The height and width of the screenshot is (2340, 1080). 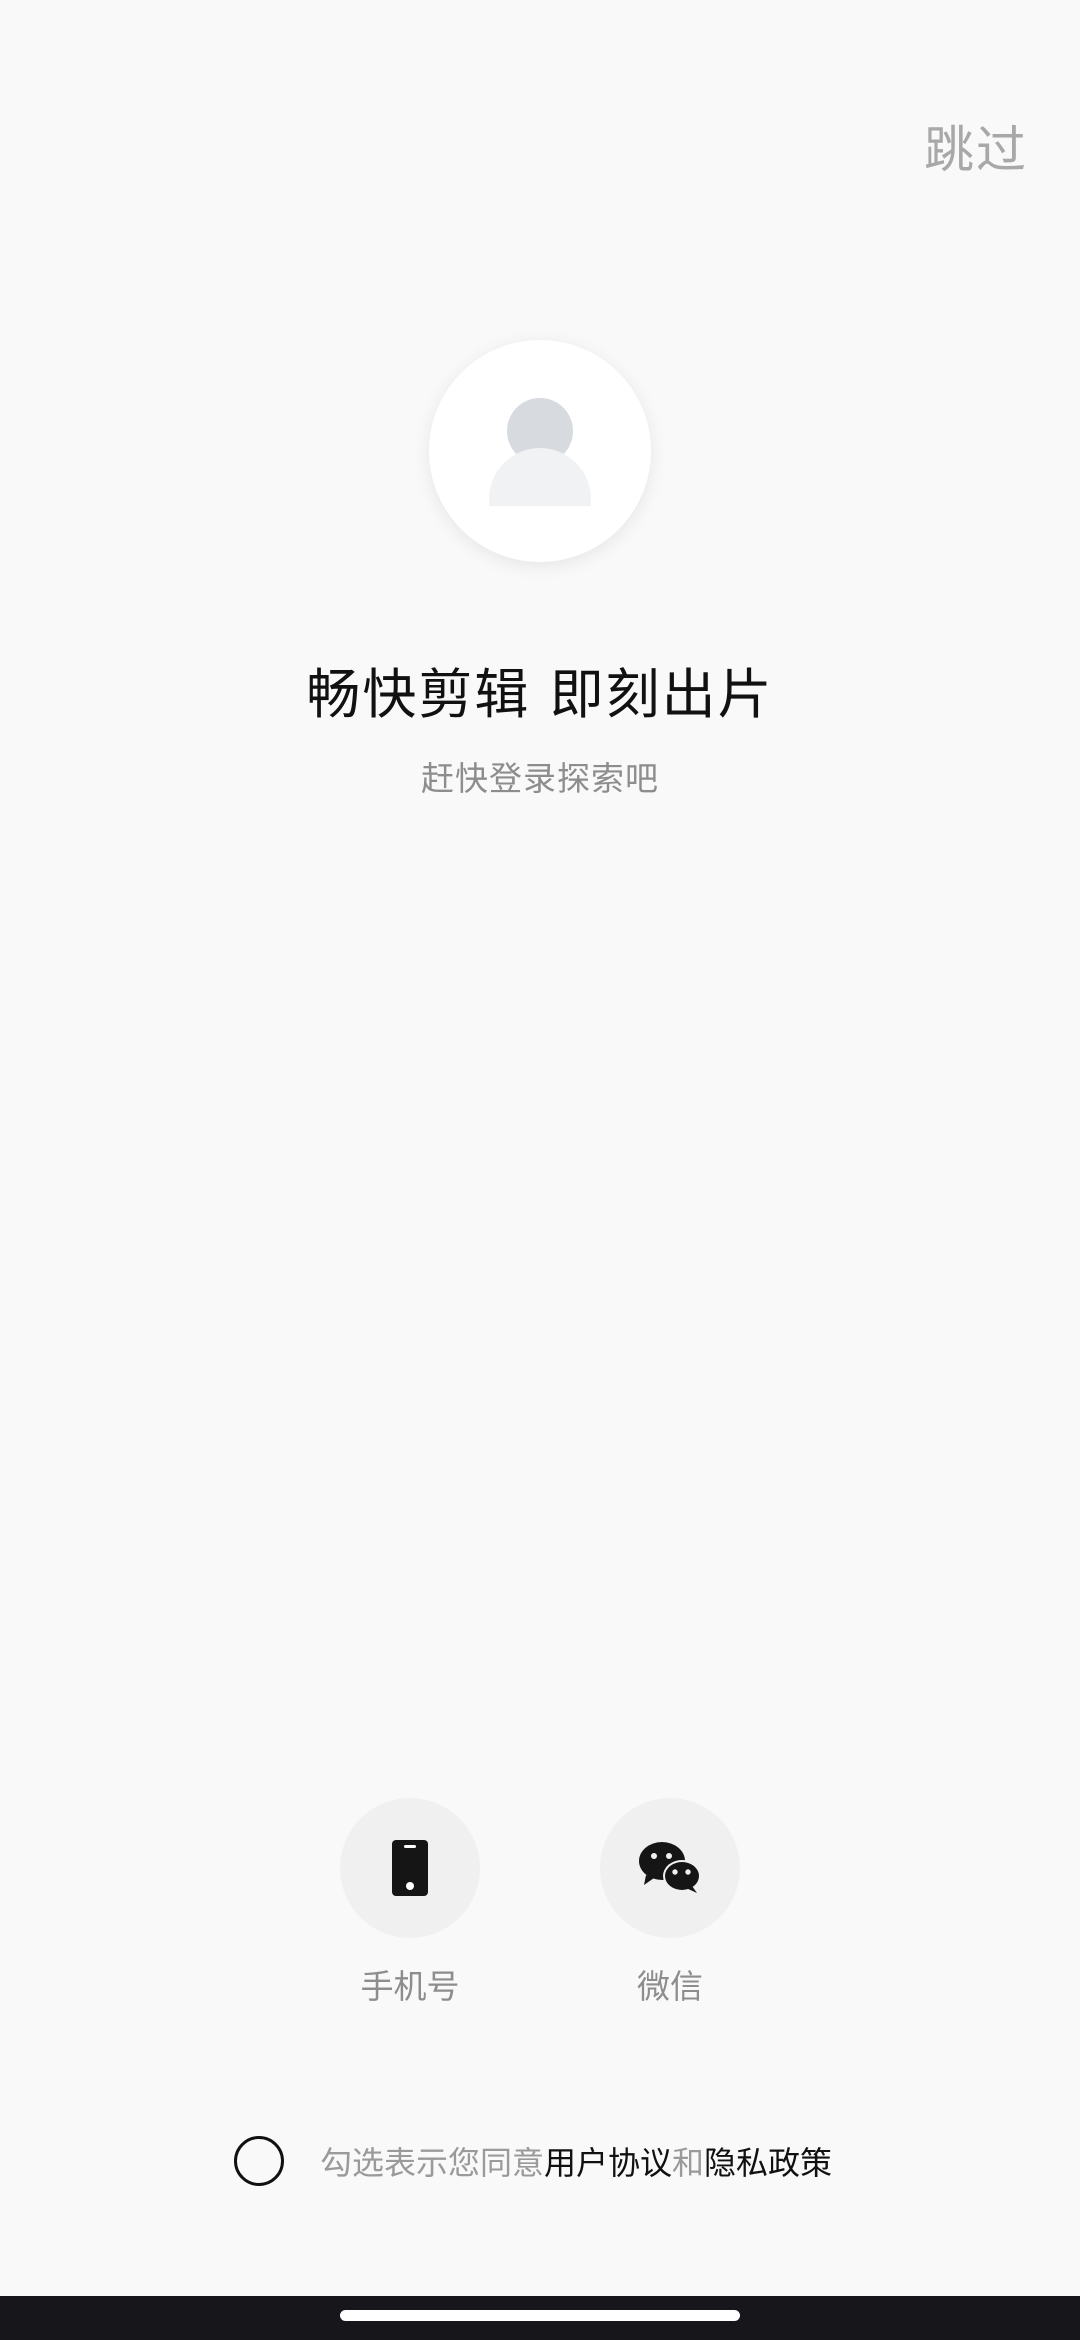 What do you see at coordinates (768, 2161) in the screenshot?
I see `privacy-policy-link: 隐私政策` at bounding box center [768, 2161].